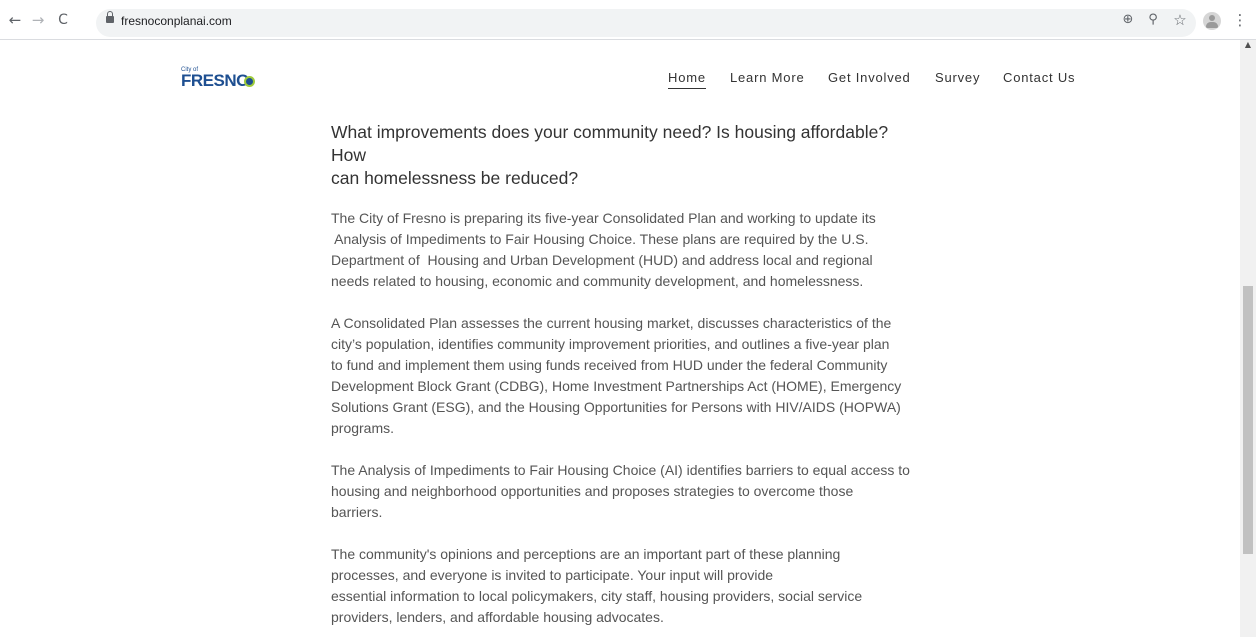  What do you see at coordinates (455, 178) in the screenshot?
I see `headline-line: can homelessness be reduced?` at bounding box center [455, 178].